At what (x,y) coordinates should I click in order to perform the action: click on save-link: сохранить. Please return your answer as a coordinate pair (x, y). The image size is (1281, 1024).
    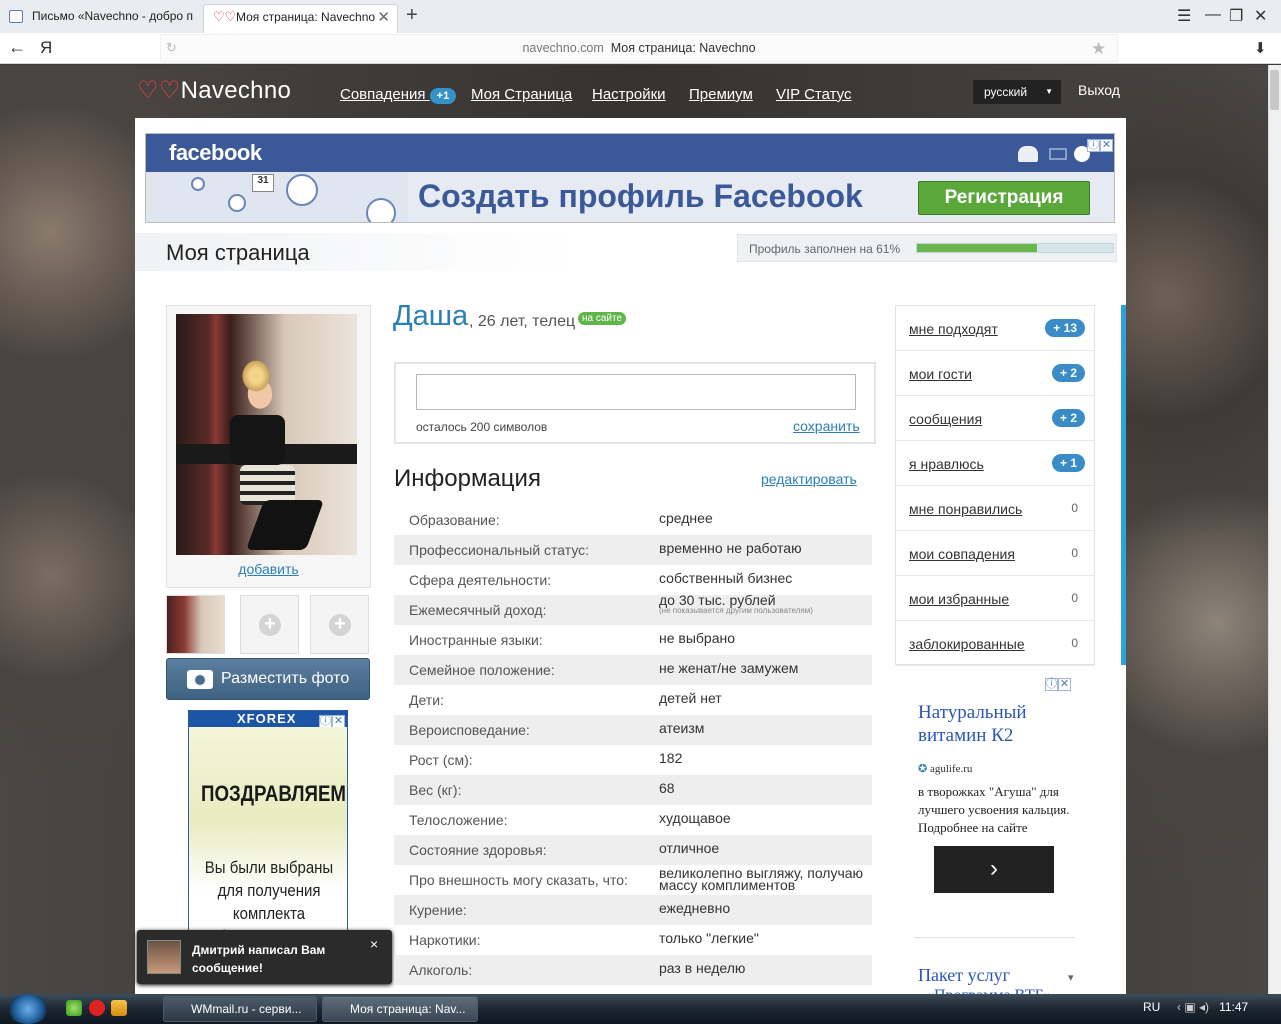
    Looking at the image, I should click on (826, 426).